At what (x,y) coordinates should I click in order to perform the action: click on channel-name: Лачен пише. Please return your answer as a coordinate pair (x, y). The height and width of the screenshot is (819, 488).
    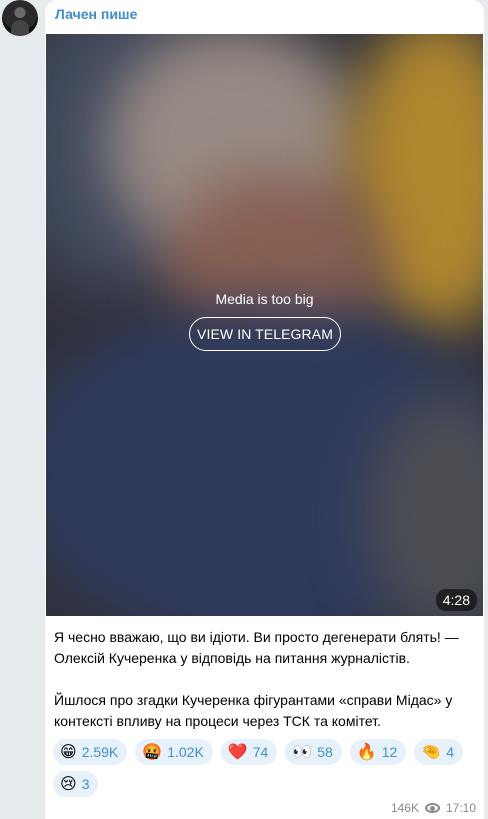
    Looking at the image, I should click on (96, 14).